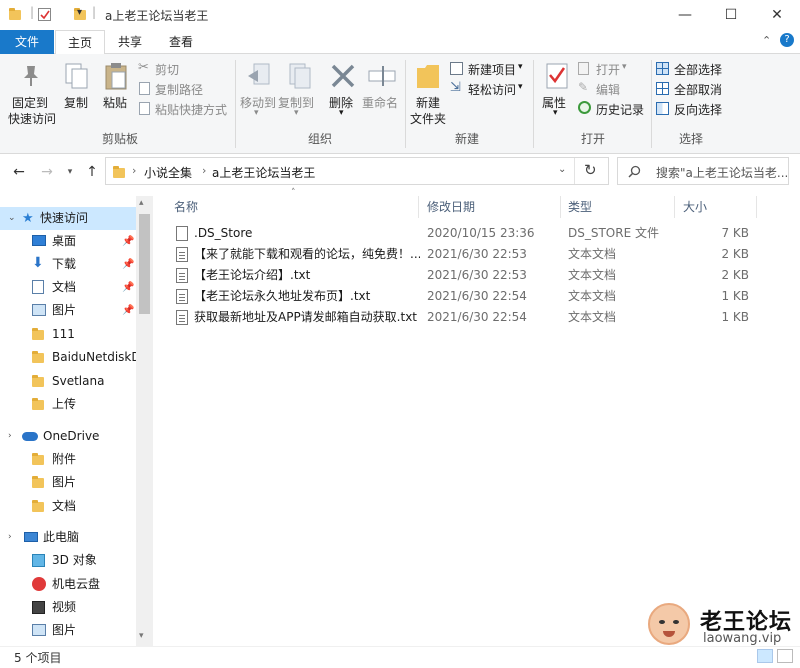 Image resolution: width=800 pixels, height=668 pixels. Describe the element at coordinates (777, 15) in the screenshot. I see `close-button: ✕` at that location.